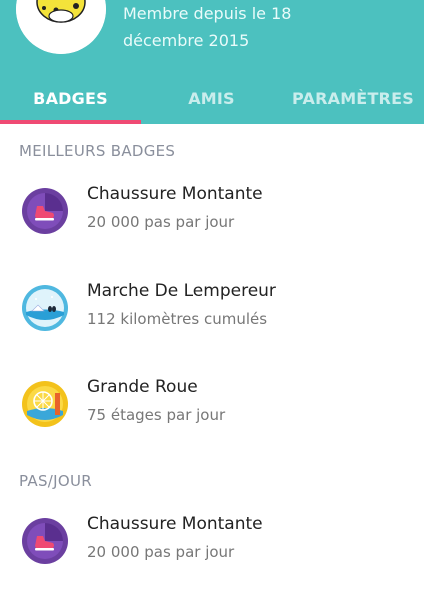 The image size is (424, 600). I want to click on tab-parametres-label: PARAMÈTRES, so click(353, 98).